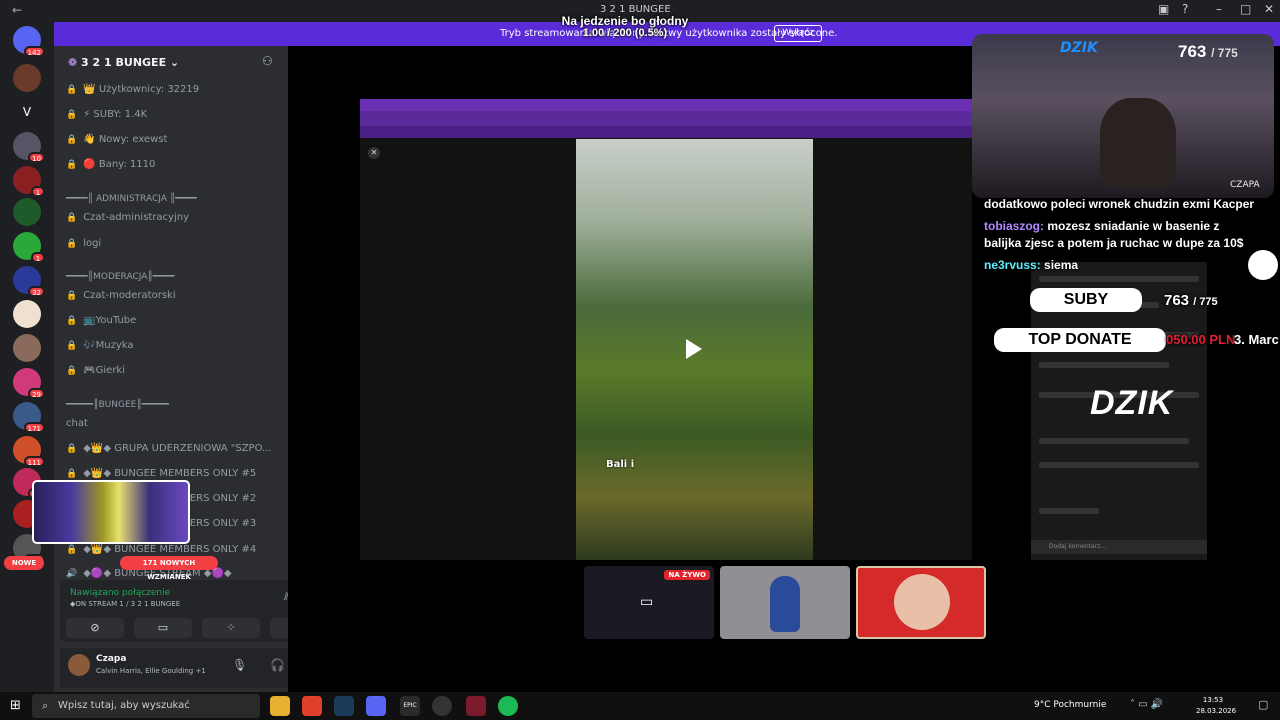 The image size is (1280, 720). I want to click on taskbar-search: Wpisz tutaj, aby wyszukać, so click(146, 706).